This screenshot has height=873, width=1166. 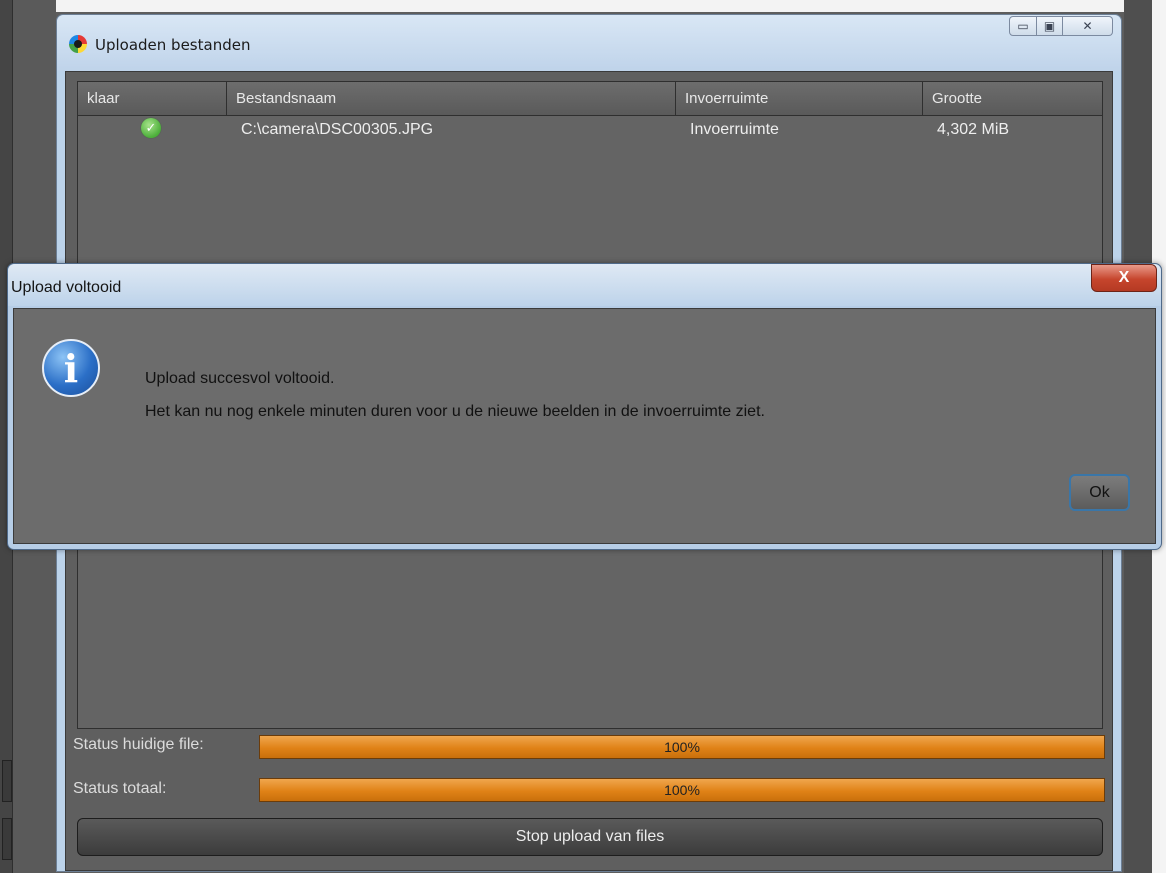 I want to click on window-title: Uploaden bestanden, so click(x=173, y=45).